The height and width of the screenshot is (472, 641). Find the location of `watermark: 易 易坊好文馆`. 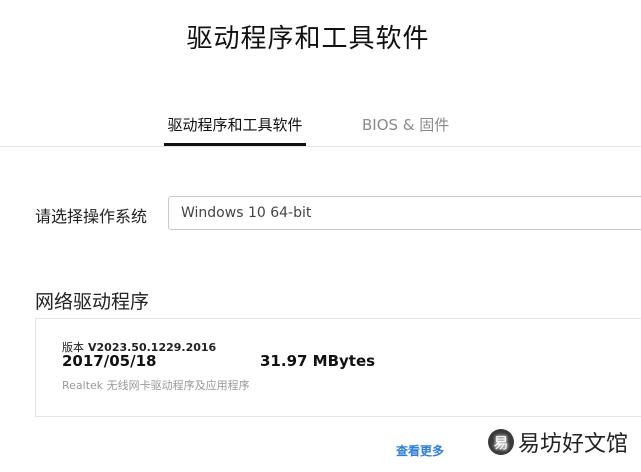

watermark: 易 易坊好文馆 is located at coordinates (558, 442).